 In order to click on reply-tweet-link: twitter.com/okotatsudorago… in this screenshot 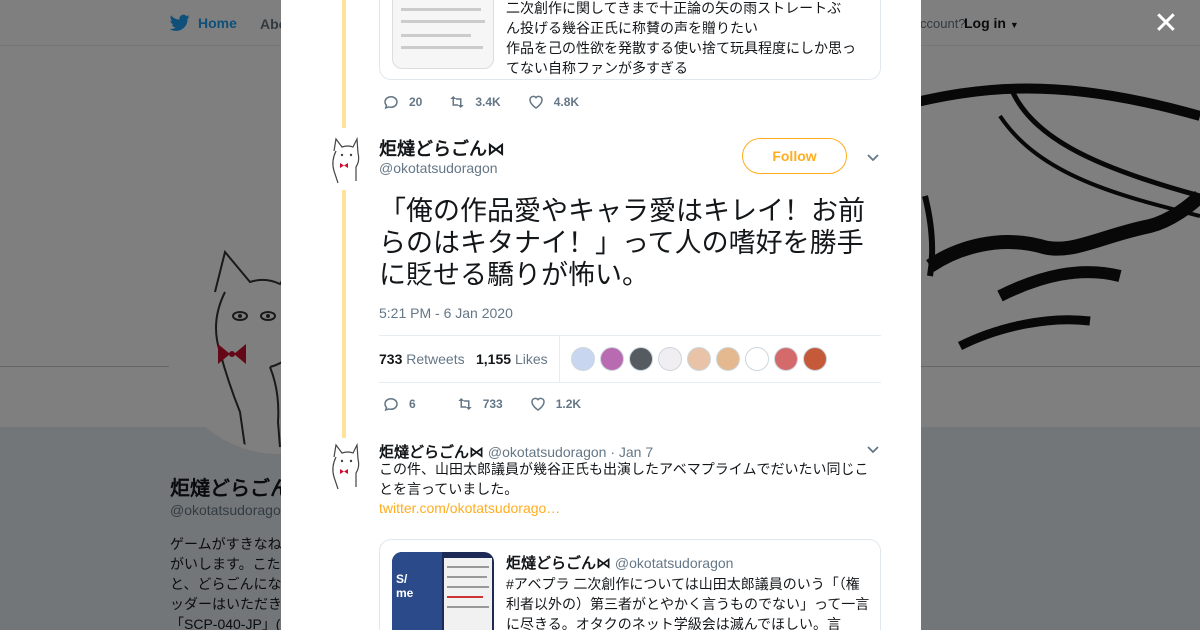, I will do `click(469, 508)`.